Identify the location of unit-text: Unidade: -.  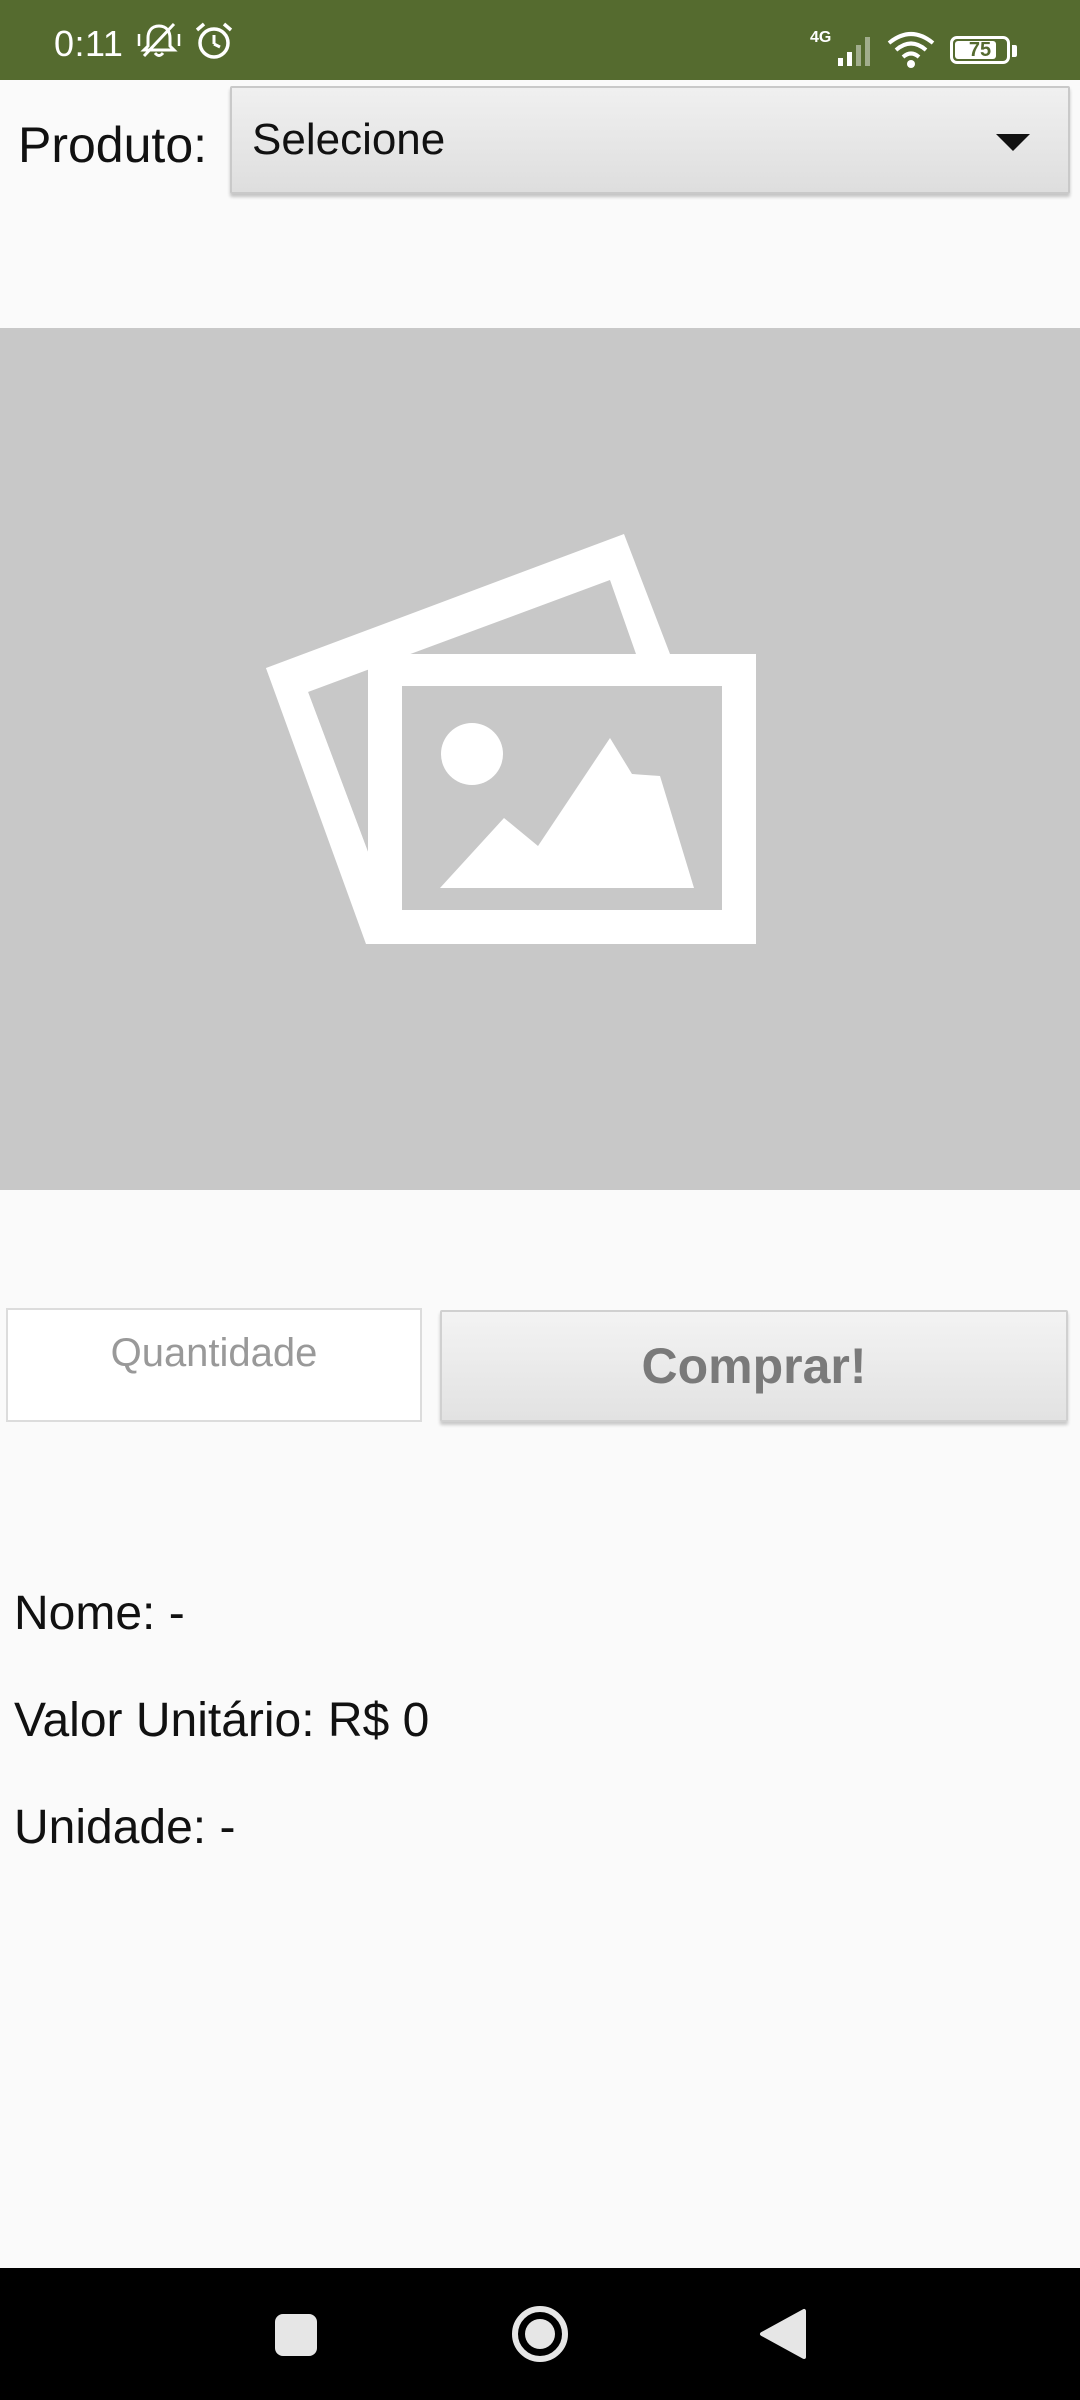
(125, 1827).